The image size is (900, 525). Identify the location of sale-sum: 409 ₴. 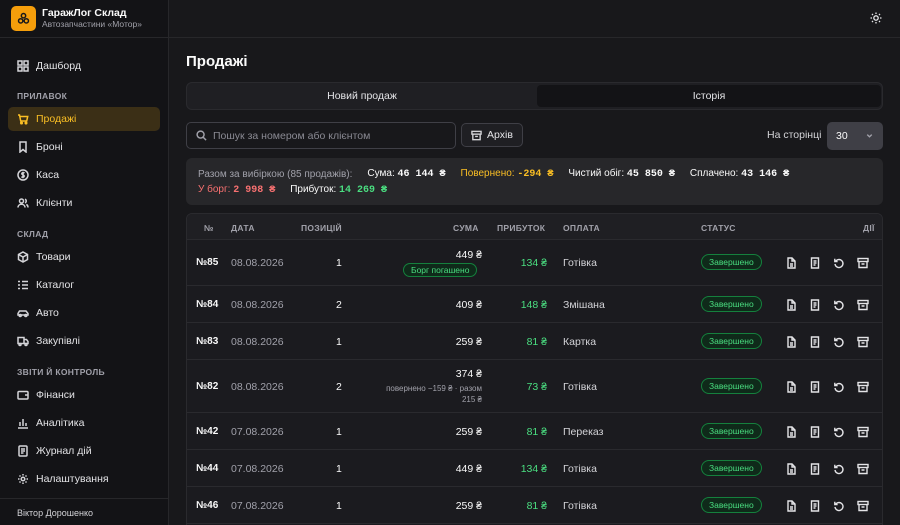
(468, 305).